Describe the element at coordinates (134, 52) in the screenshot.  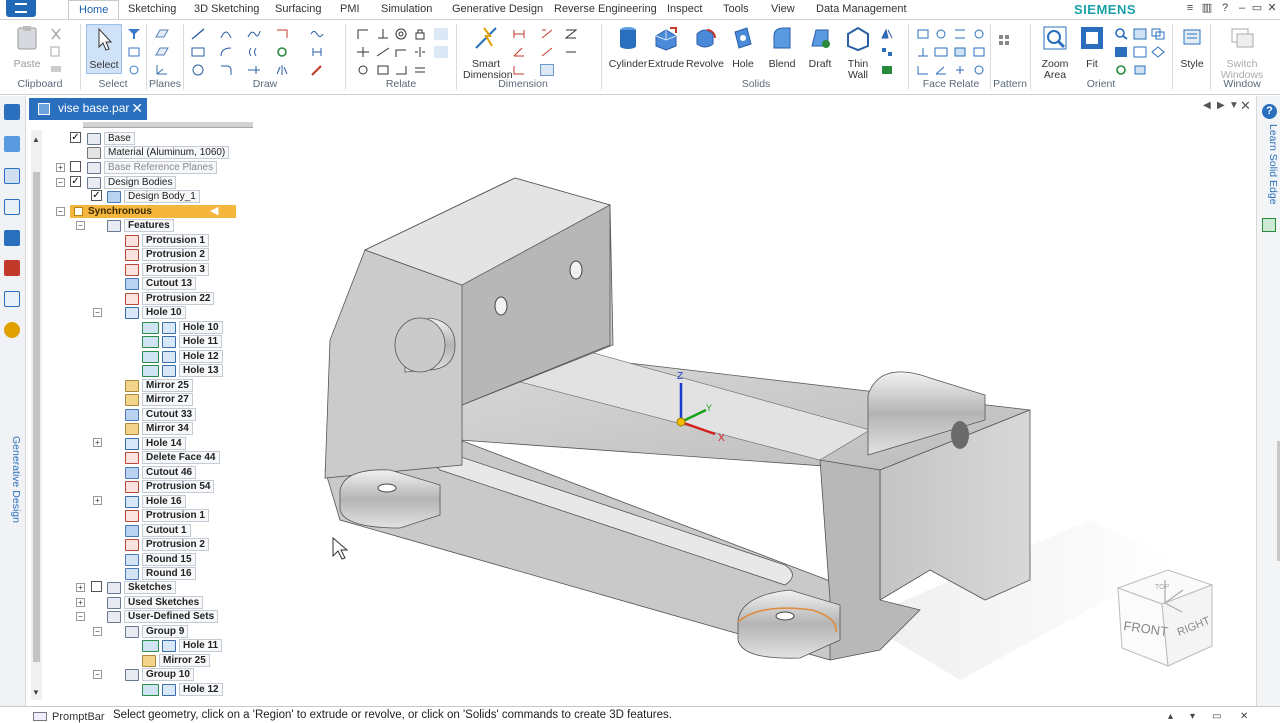
I see `select-tools-icon` at that location.